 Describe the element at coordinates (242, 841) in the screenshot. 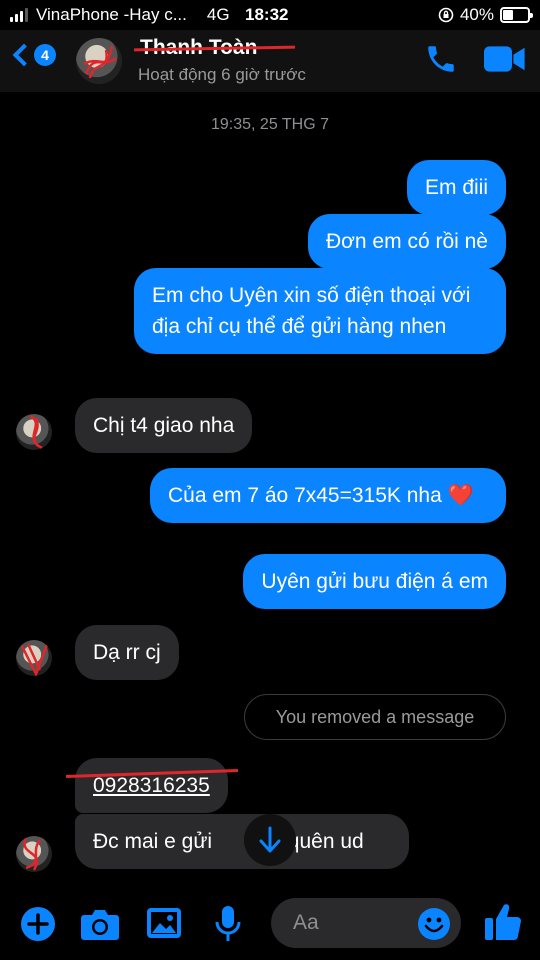

I see `message-incoming: Đc mai e gửi quên ud` at that location.